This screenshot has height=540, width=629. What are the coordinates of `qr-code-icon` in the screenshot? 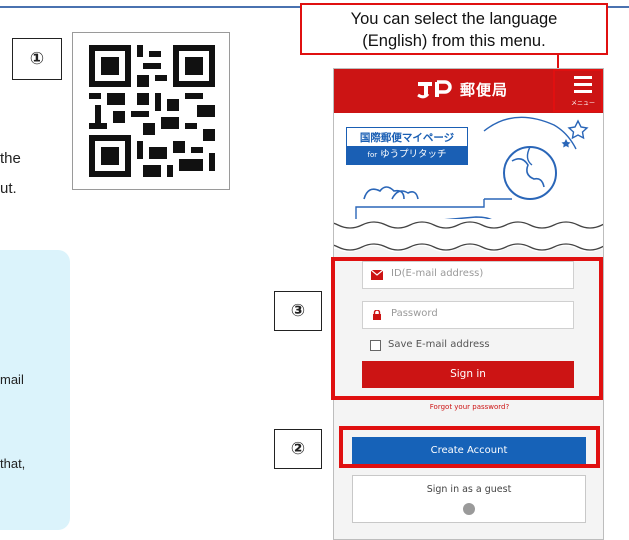 It's located at (152, 111).